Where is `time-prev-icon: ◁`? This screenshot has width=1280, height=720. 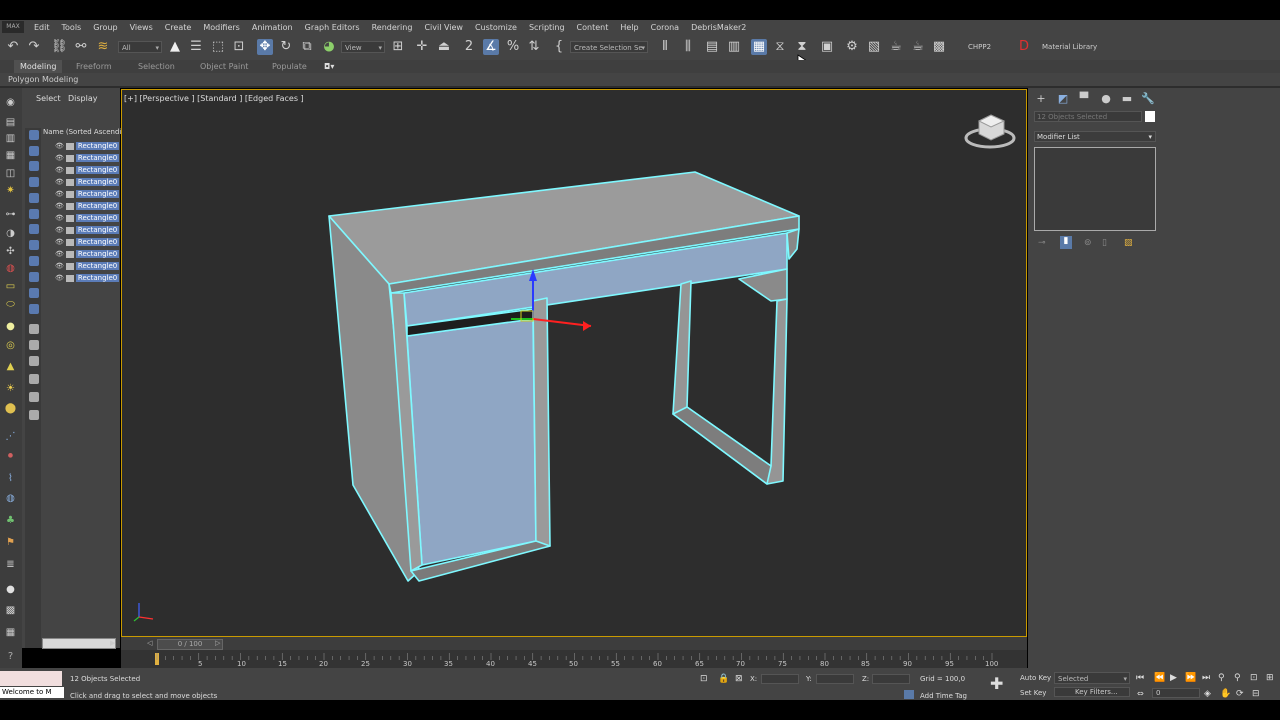 time-prev-icon: ◁ is located at coordinates (149, 643).